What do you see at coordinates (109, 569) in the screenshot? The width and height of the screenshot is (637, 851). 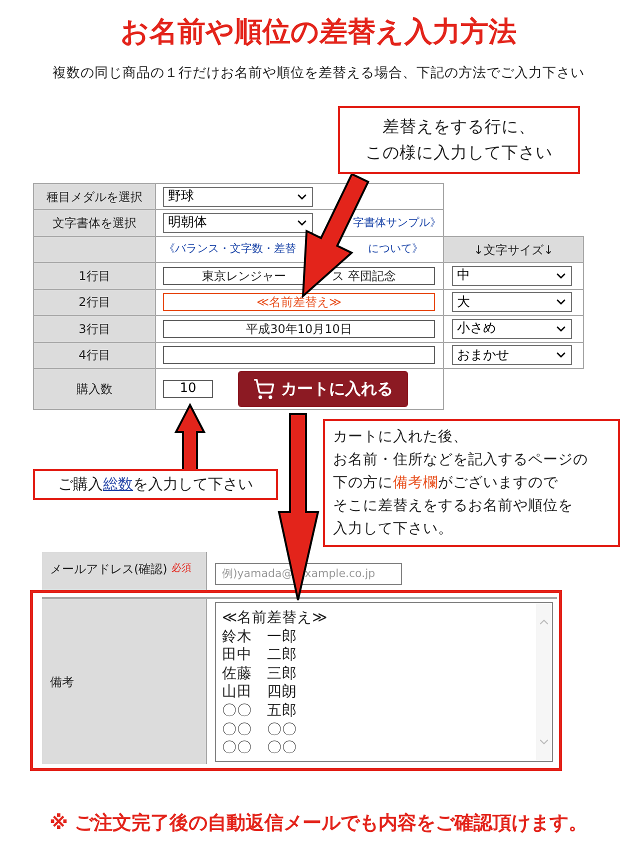 I see `field-label: メールアドレス(確認)` at bounding box center [109, 569].